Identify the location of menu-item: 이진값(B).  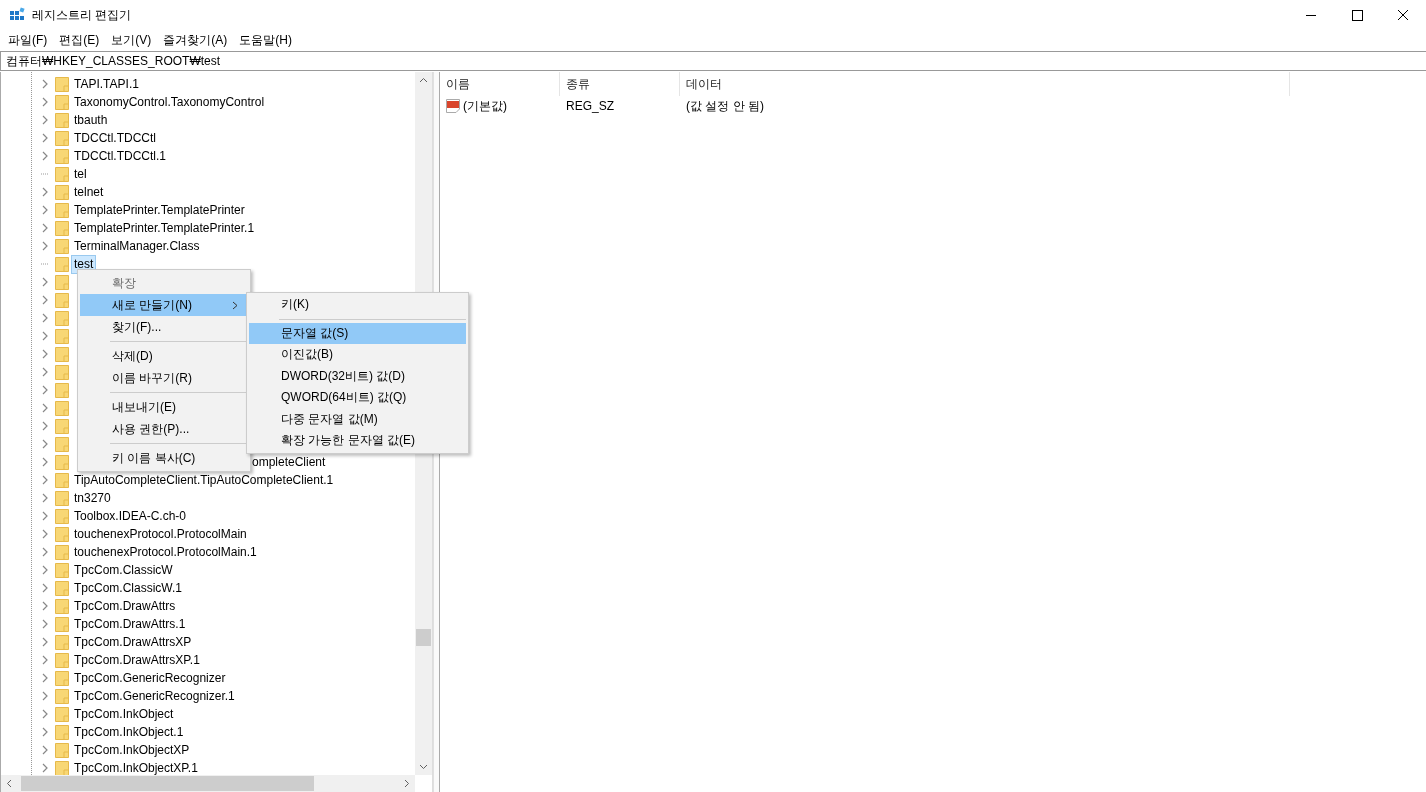
(357, 355).